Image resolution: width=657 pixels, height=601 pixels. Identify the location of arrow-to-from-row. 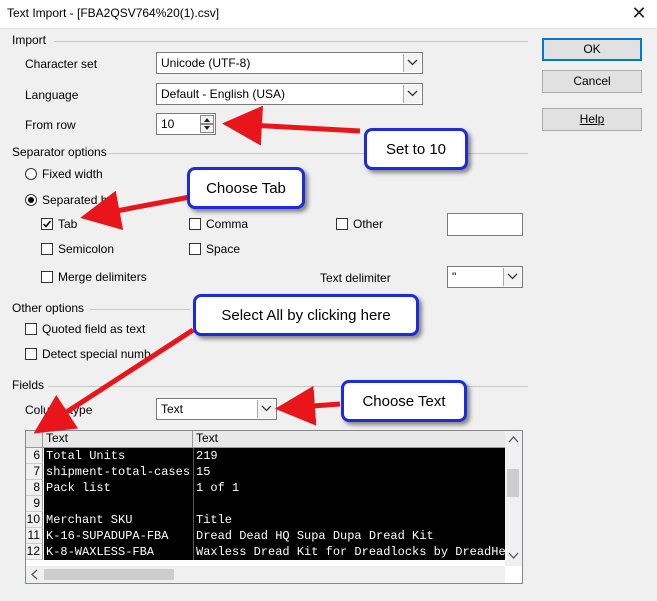
(291, 125).